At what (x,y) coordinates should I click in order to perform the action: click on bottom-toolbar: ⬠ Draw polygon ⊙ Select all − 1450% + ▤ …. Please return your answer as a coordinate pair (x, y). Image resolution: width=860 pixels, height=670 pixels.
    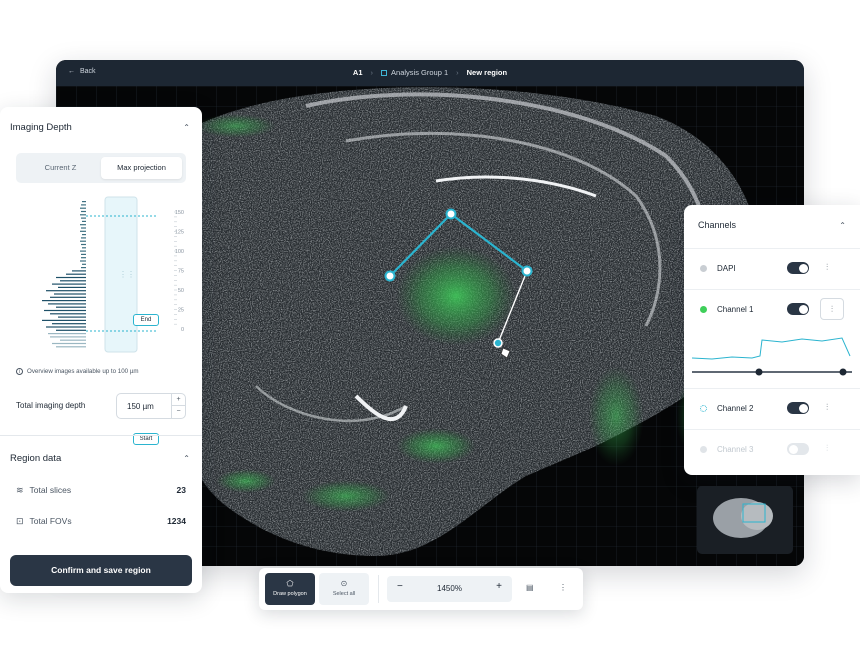
    Looking at the image, I should click on (421, 589).